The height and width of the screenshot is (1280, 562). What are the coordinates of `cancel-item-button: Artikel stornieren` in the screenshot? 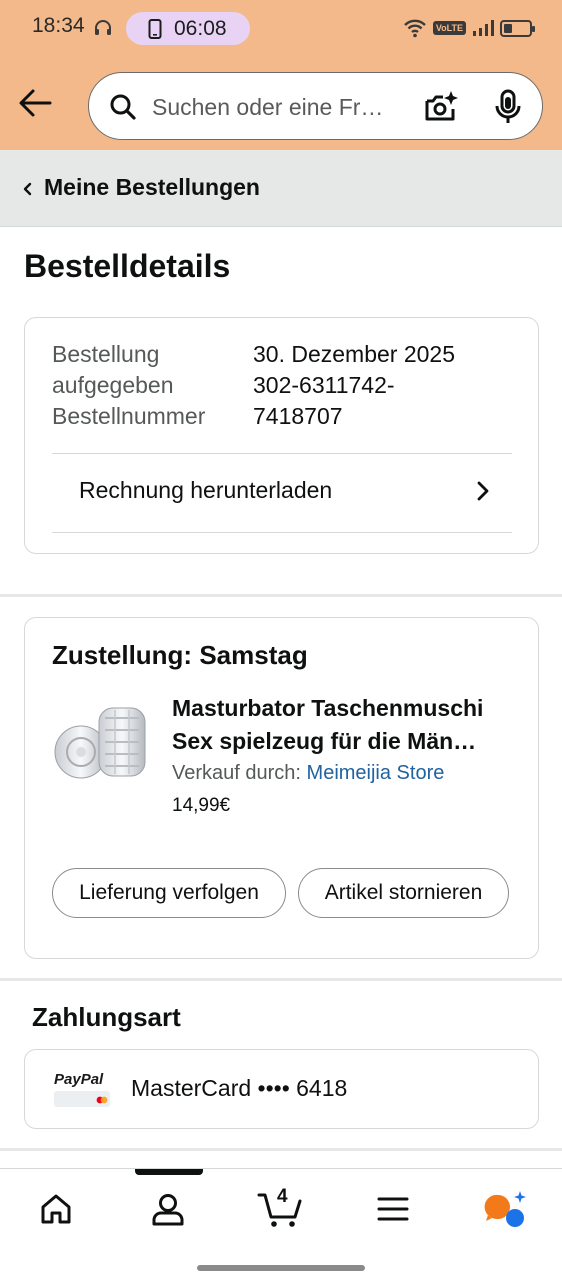 It's located at (403, 893).